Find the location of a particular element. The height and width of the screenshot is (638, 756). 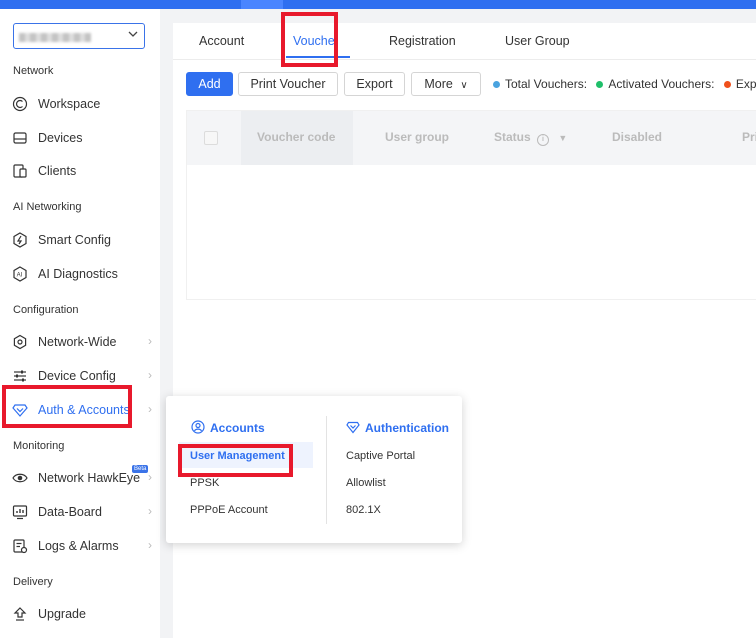

column-voucher-code: Voucher code is located at coordinates (296, 137).